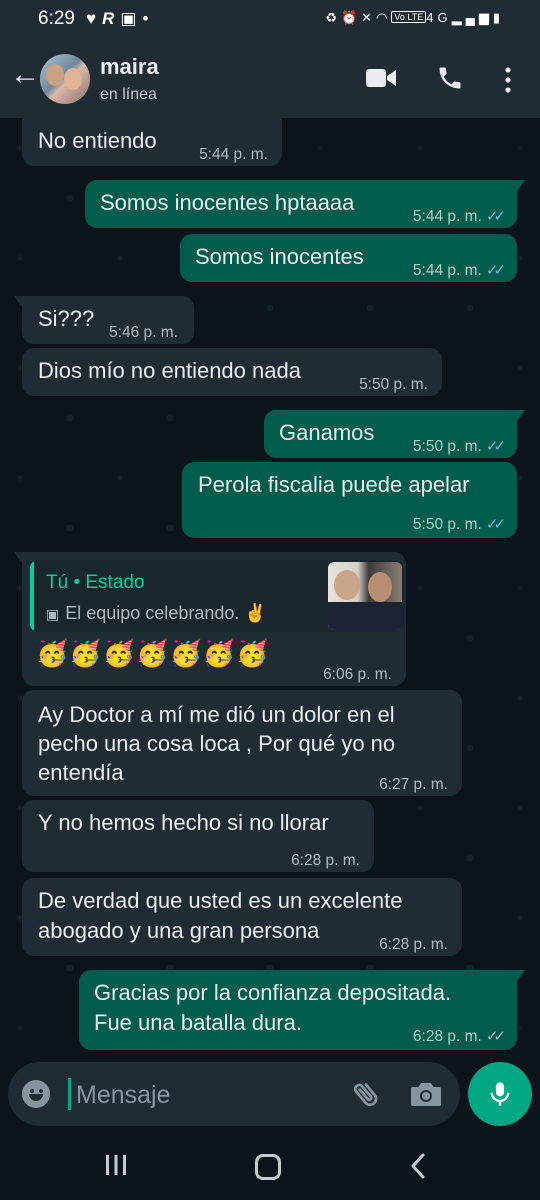 The image size is (540, 1200). What do you see at coordinates (450, 78) in the screenshot?
I see `voice-call-icon` at bounding box center [450, 78].